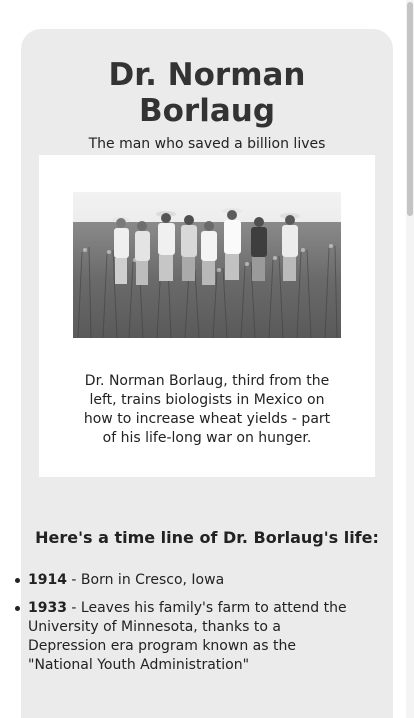 The height and width of the screenshot is (718, 414). What do you see at coordinates (207, 265) in the screenshot?
I see `wheat-field-photo` at bounding box center [207, 265].